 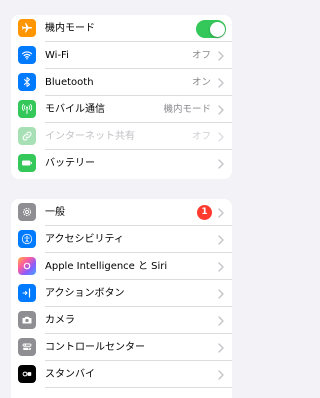 I want to click on apple-intelligence-label: Apple Intelligence と Siri, so click(x=106, y=266).